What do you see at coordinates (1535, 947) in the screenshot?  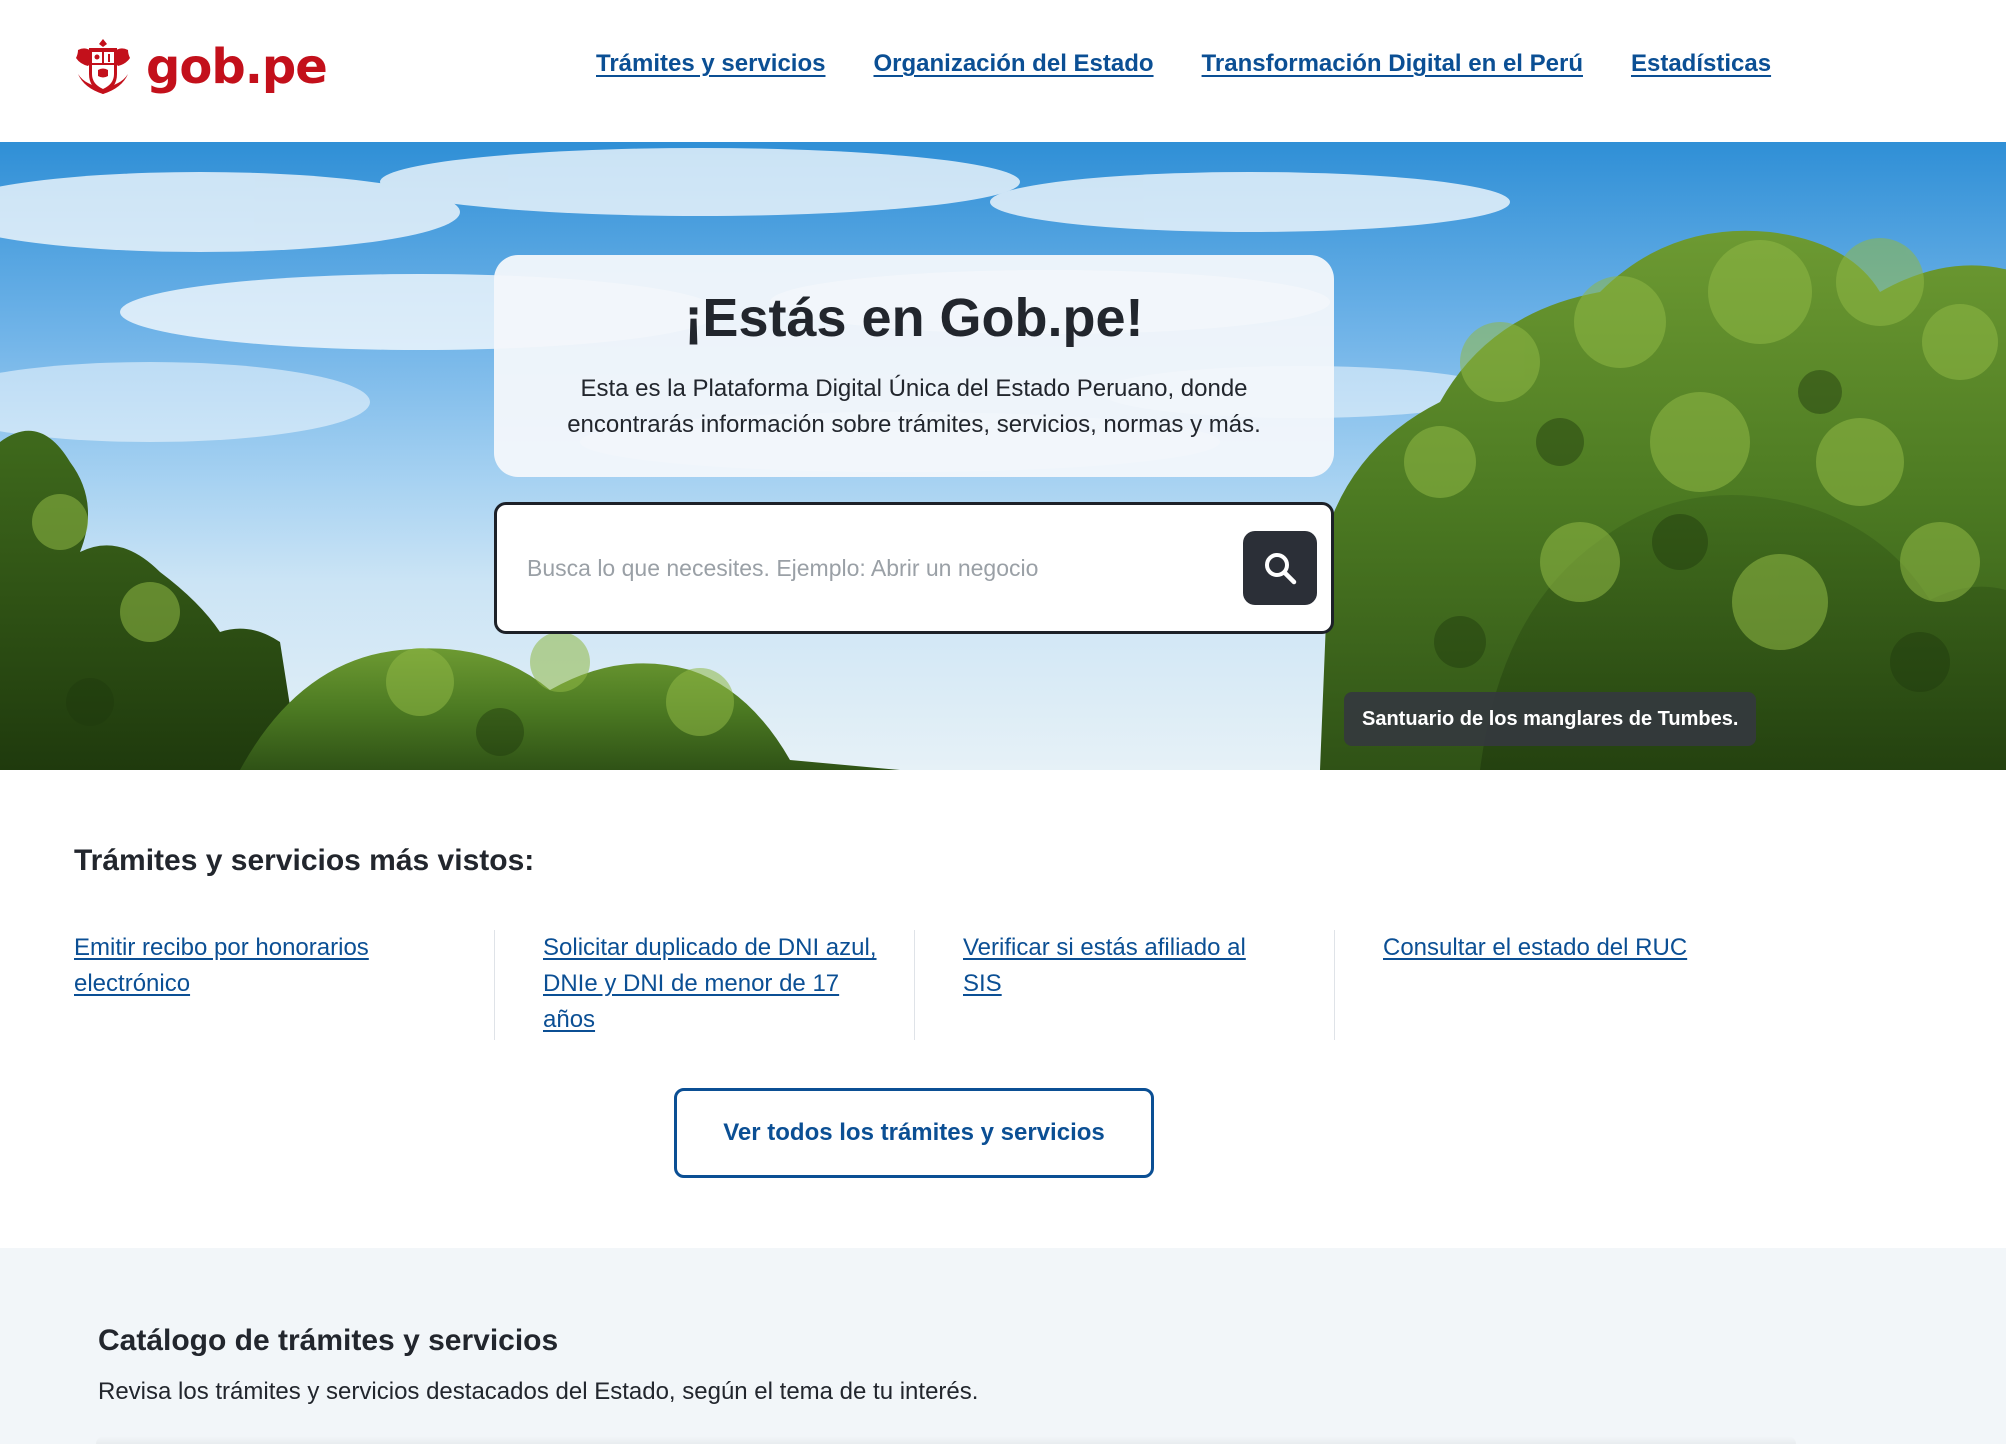 I see `most-viewed-link-estado-ruc: Consultar el estado del RUC` at bounding box center [1535, 947].